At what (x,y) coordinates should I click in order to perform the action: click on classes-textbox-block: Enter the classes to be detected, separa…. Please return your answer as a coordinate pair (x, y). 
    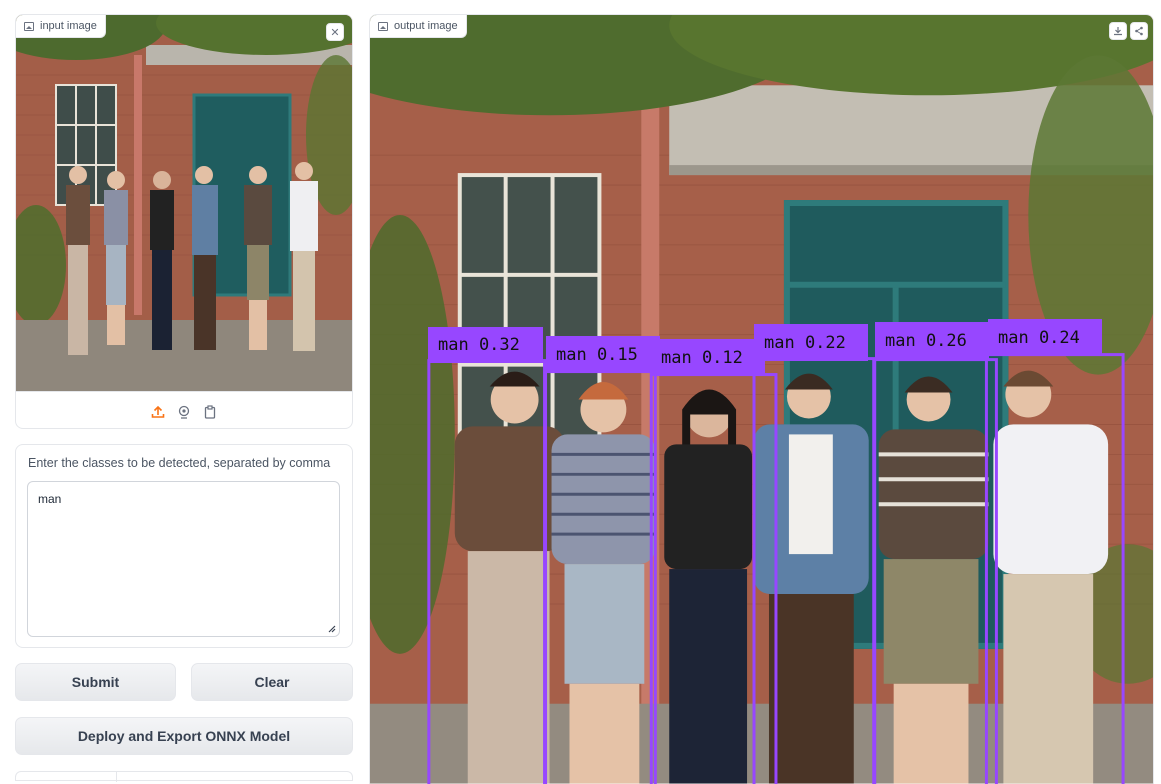
    Looking at the image, I should click on (184, 546).